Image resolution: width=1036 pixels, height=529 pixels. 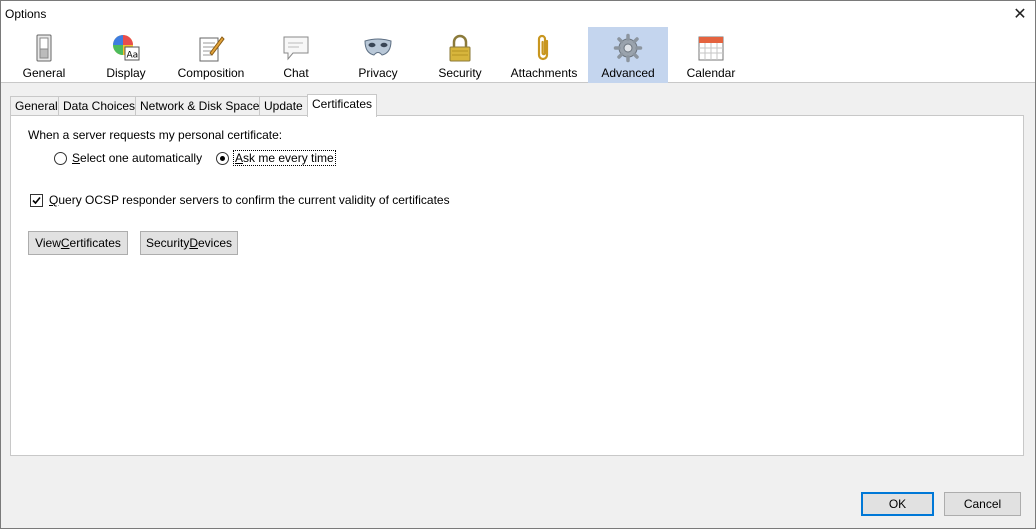 I want to click on security-devices-button: Security Devices, so click(x=189, y=243).